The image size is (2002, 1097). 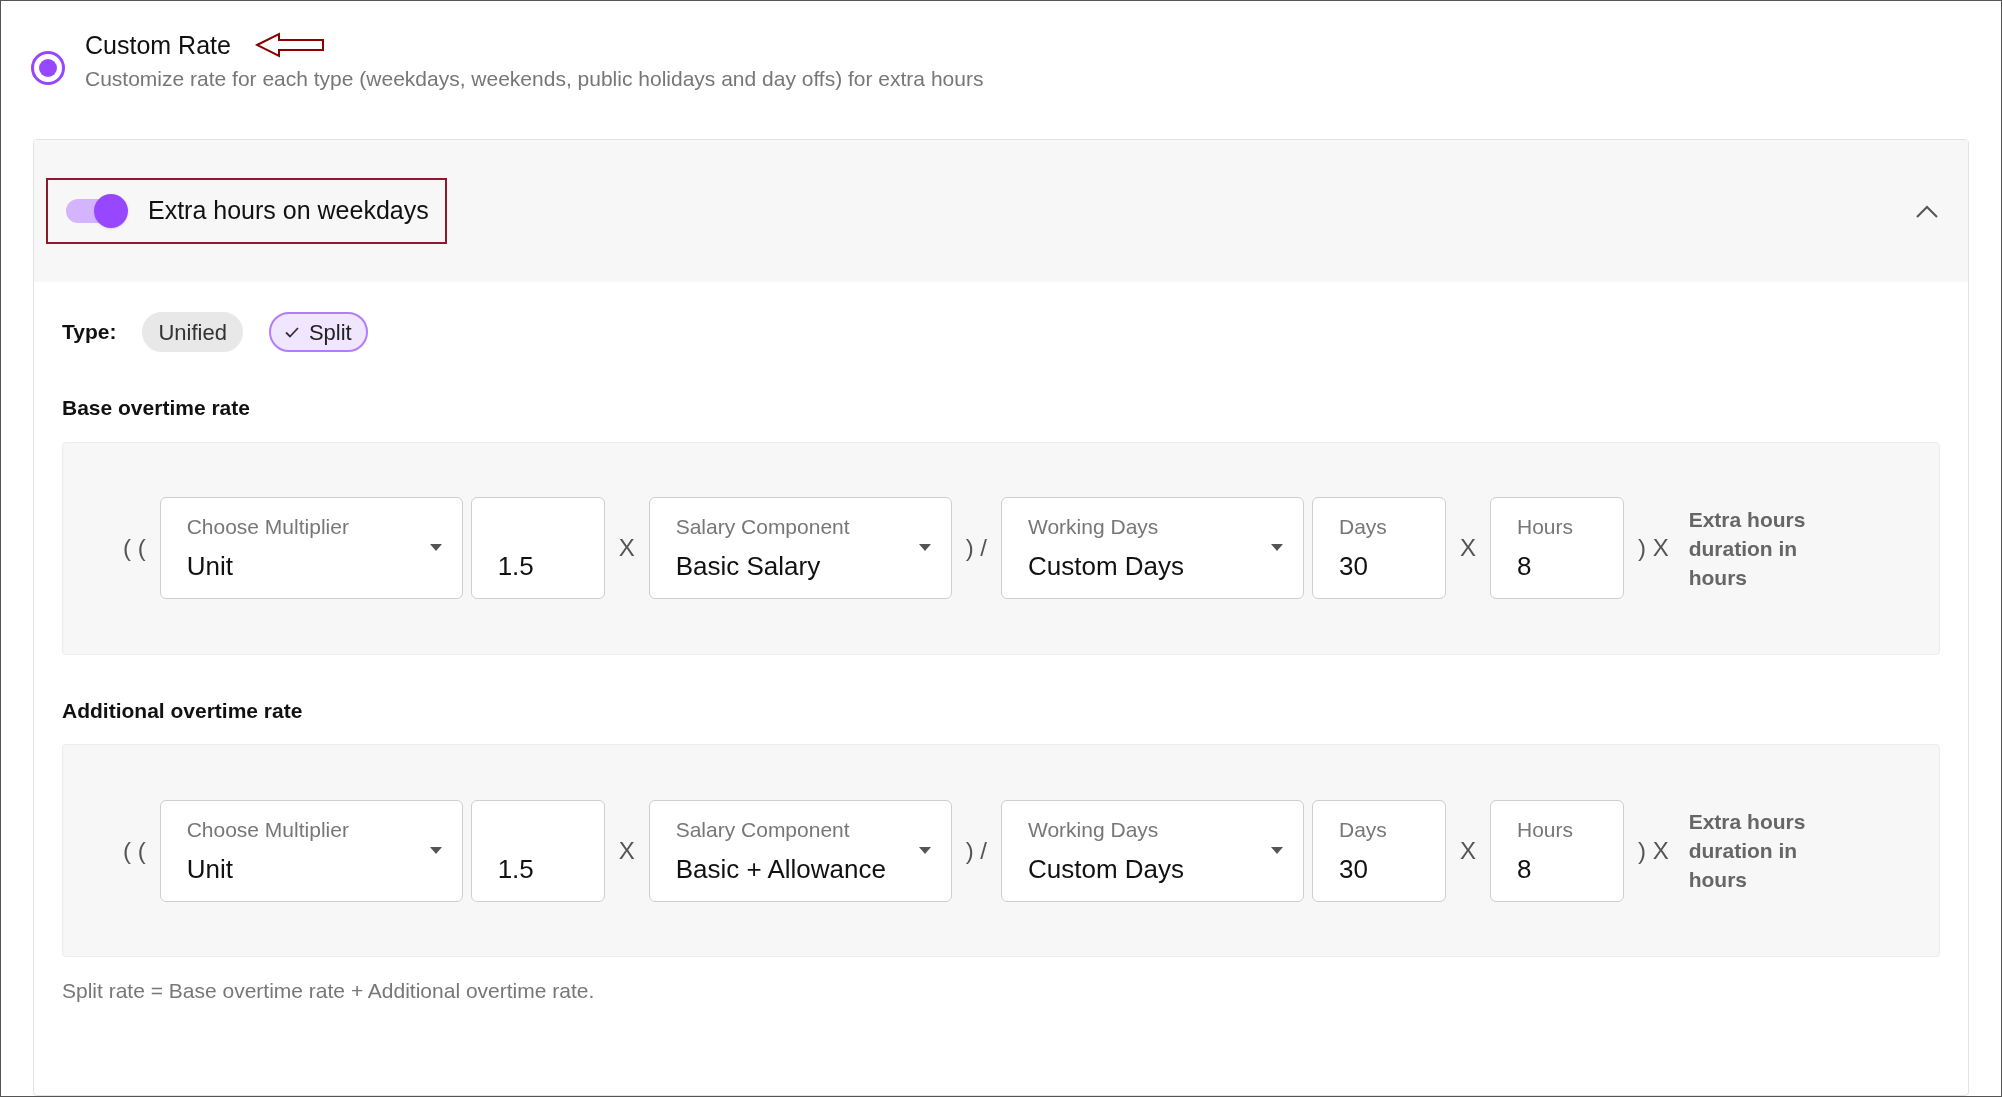 What do you see at coordinates (158, 45) in the screenshot?
I see `option-title: Custom Rate` at bounding box center [158, 45].